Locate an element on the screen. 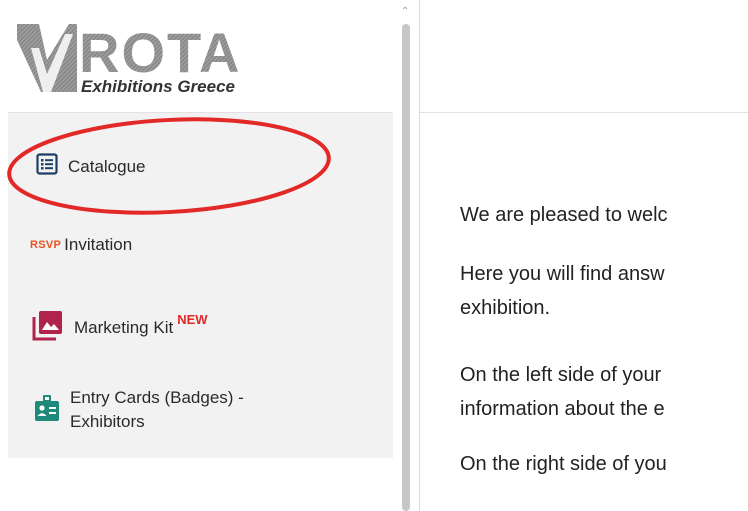 Image resolution: width=748 pixels, height=511 pixels. answers-paragraph: Here you will find answ exhibition. is located at coordinates (562, 291).